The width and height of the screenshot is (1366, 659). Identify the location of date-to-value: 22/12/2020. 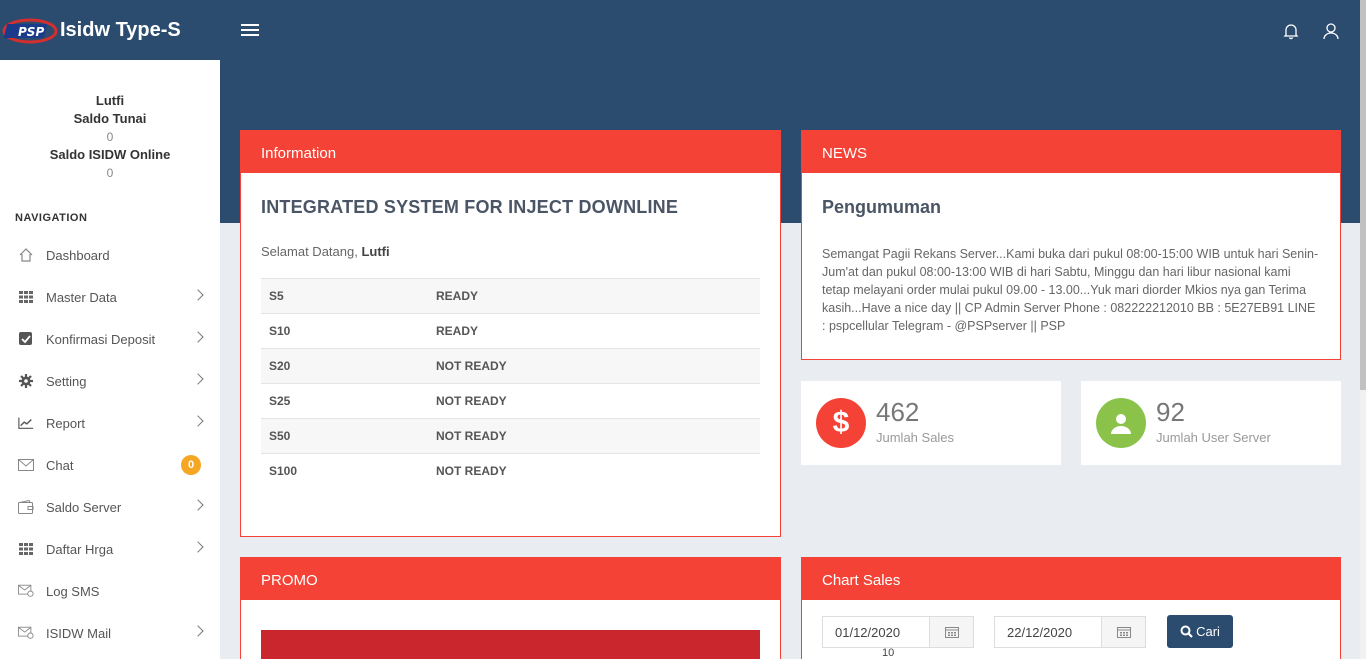
(1040, 632).